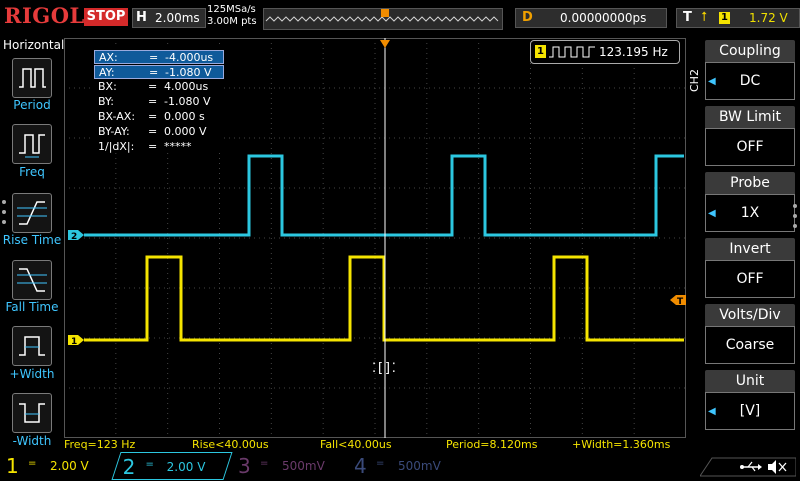 Image resolution: width=800 pixels, height=481 pixels. What do you see at coordinates (114, 131) in the screenshot?
I see `cursor-key: BY-AY:` at bounding box center [114, 131].